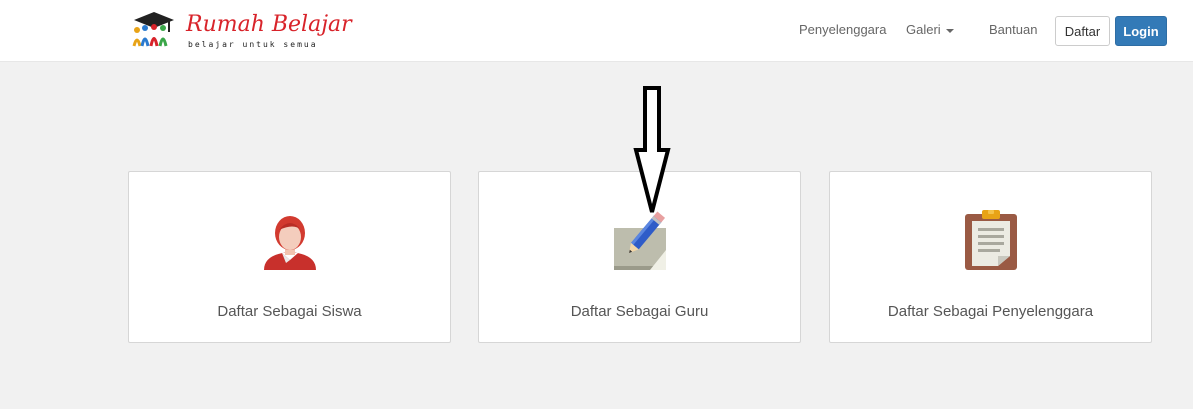  Describe the element at coordinates (269, 24) in the screenshot. I see `brand-title: Rumah Belajar` at that location.